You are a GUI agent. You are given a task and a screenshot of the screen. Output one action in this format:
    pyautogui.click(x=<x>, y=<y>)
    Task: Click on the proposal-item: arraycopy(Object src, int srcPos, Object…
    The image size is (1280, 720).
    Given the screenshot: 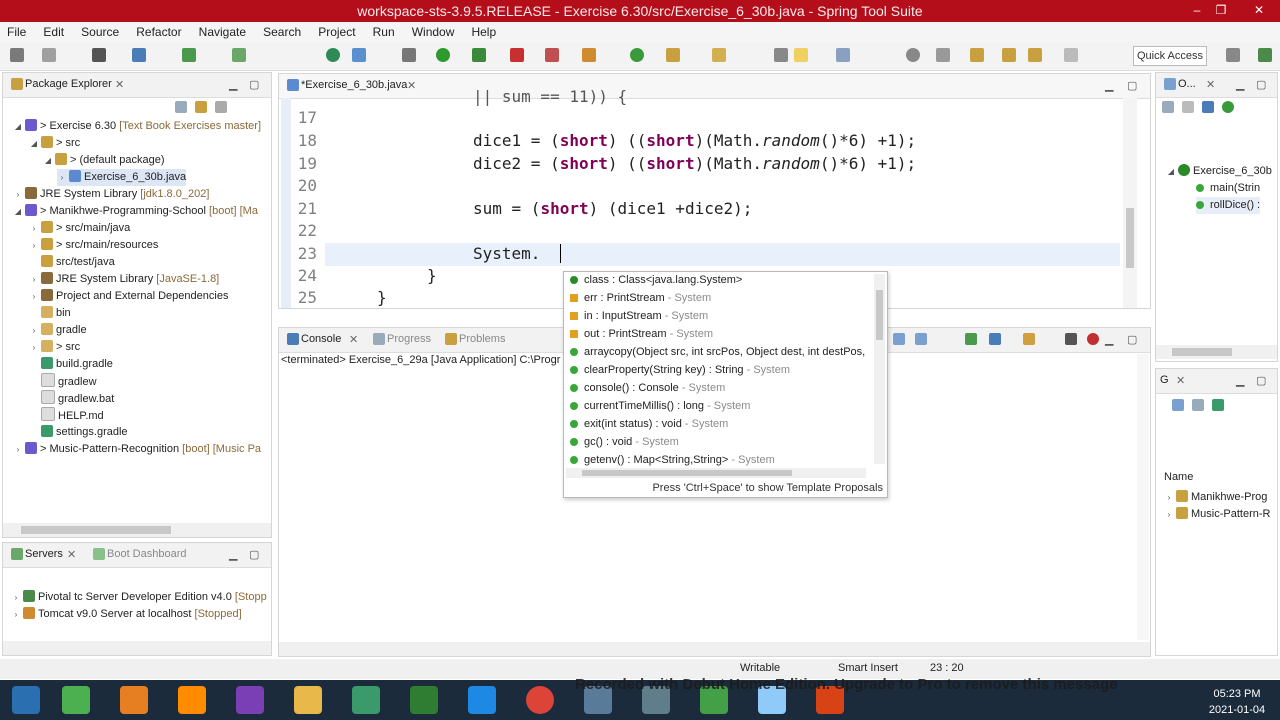 What is the action you would take?
    pyautogui.click(x=717, y=352)
    